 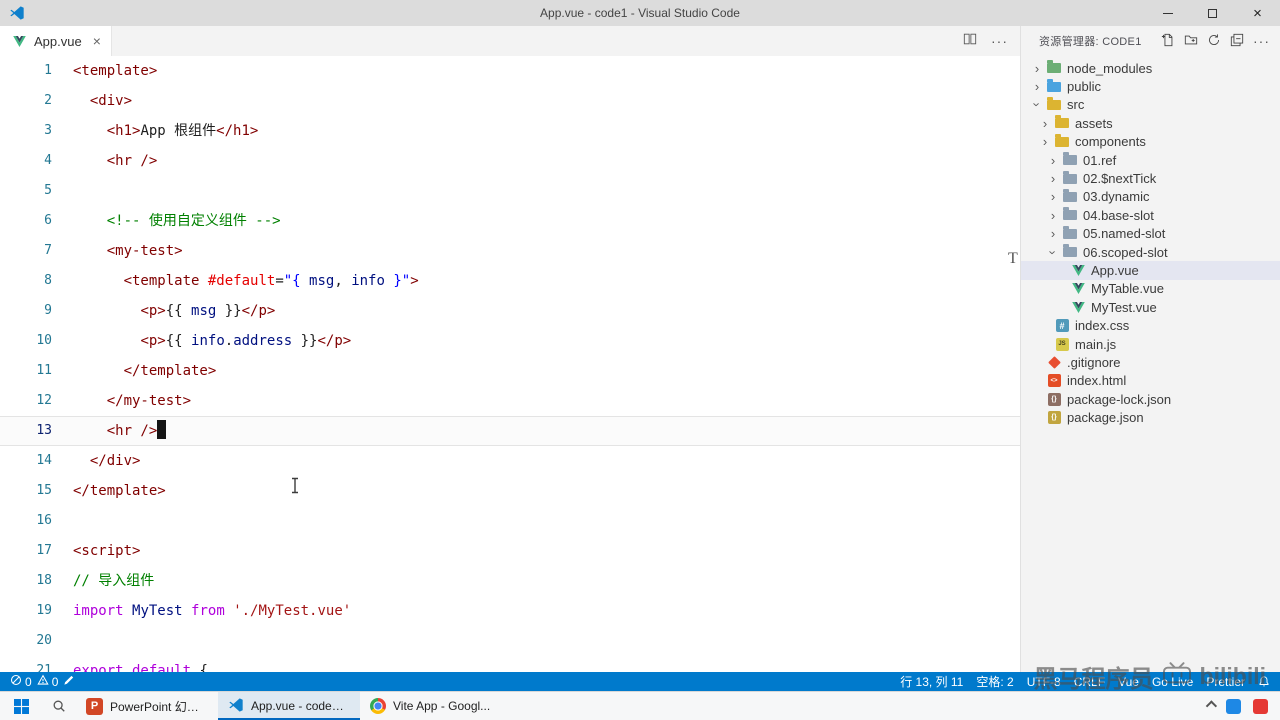 What do you see at coordinates (510, 191) in the screenshot?
I see `code-line-5: 5` at bounding box center [510, 191].